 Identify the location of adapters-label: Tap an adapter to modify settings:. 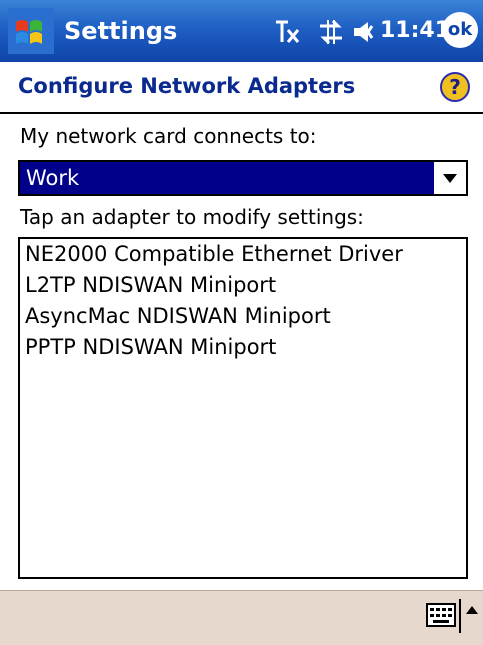
(192, 217).